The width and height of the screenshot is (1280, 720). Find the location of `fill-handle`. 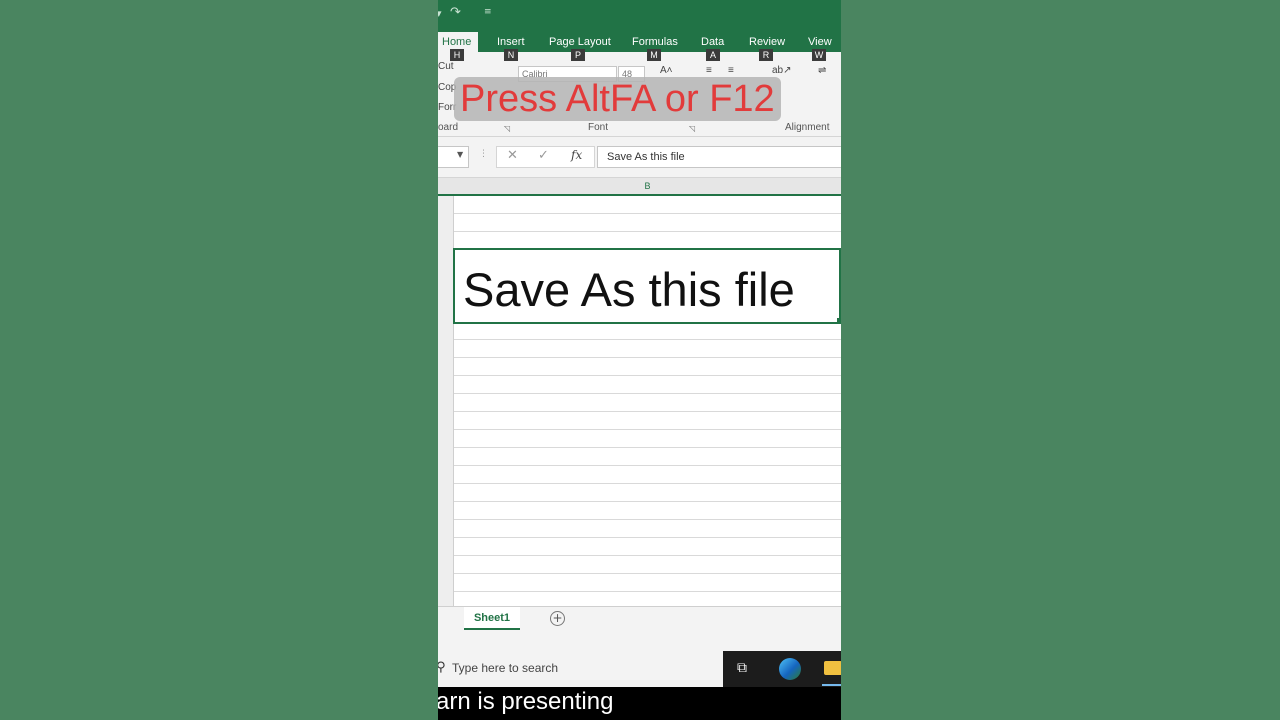

fill-handle is located at coordinates (839, 320).